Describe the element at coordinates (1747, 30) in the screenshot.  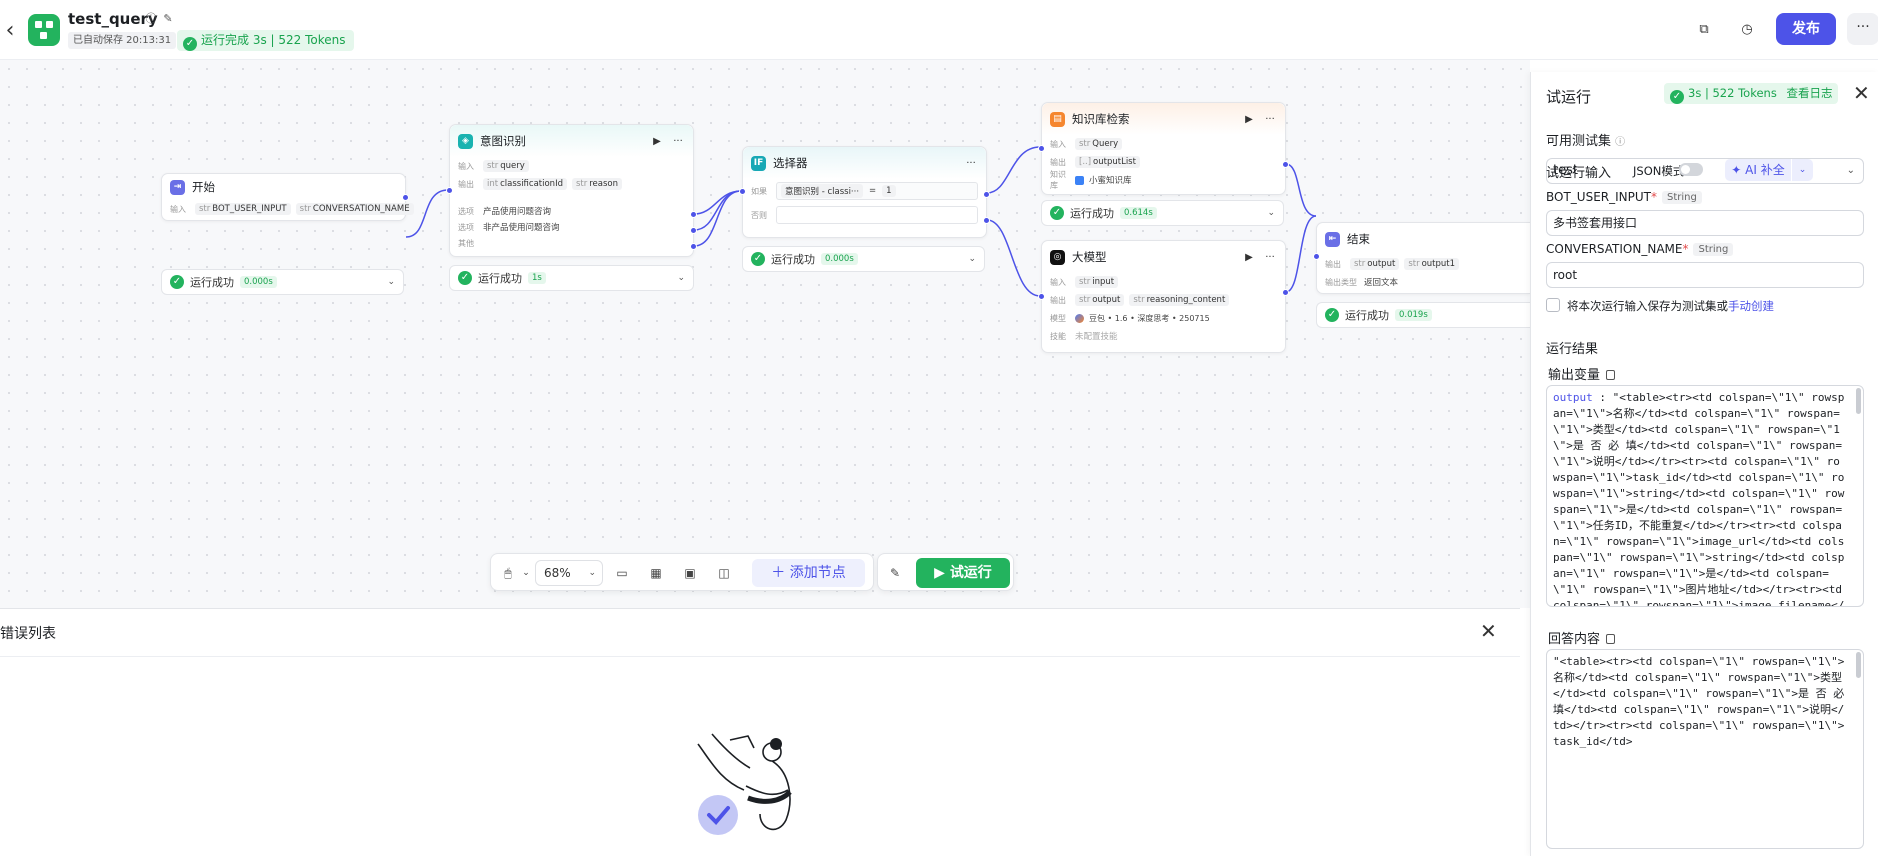
I see `history-icon: ◷` at that location.